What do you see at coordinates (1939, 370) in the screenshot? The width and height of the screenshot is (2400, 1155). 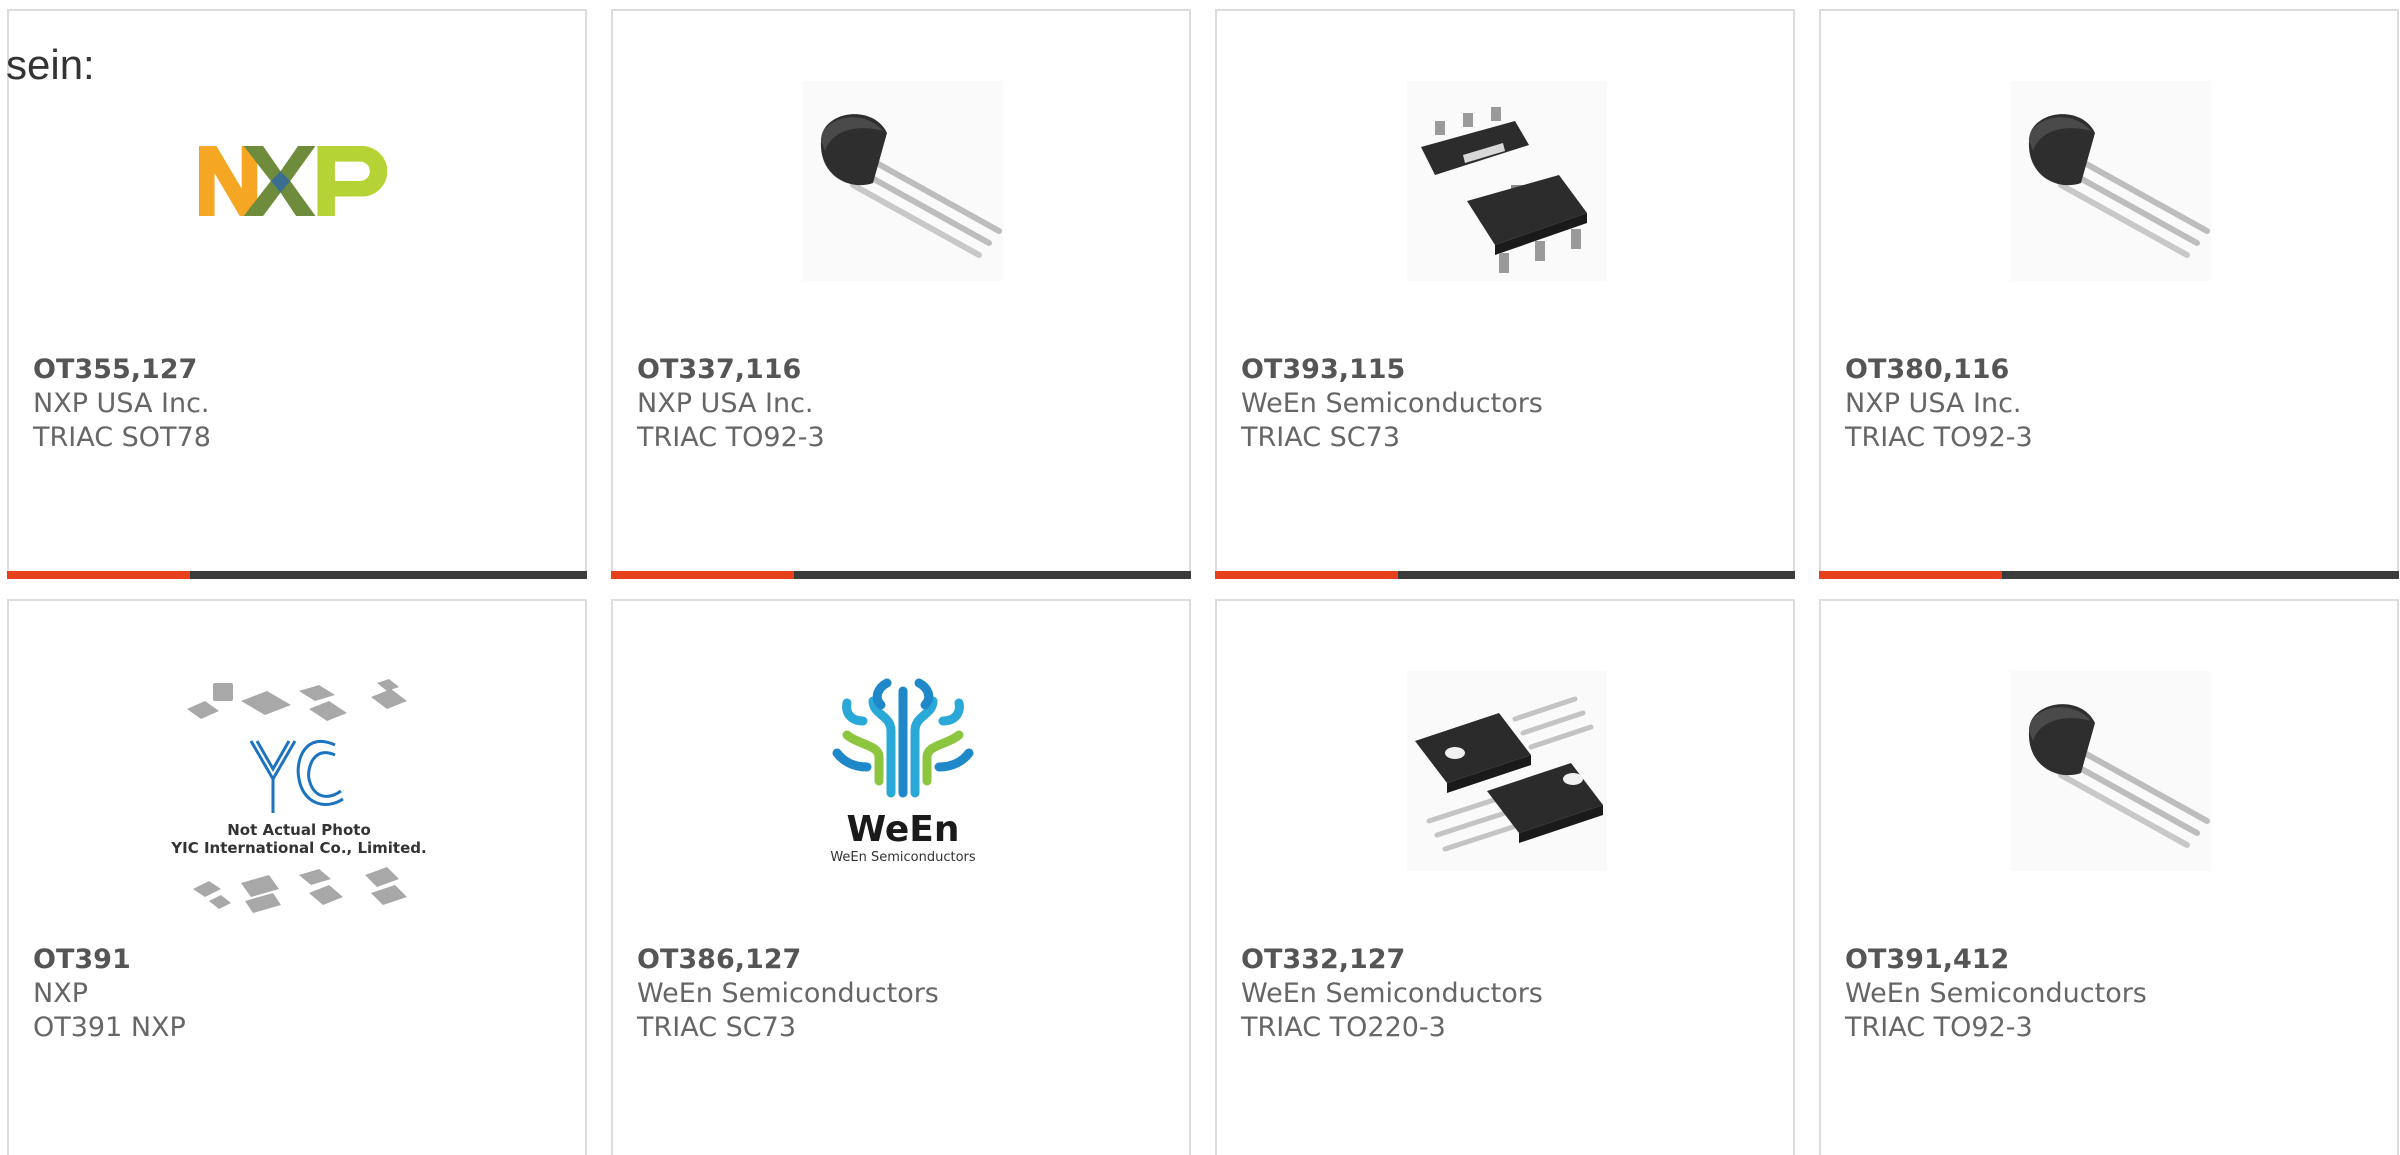 I see `part-number: OT380,116` at bounding box center [1939, 370].